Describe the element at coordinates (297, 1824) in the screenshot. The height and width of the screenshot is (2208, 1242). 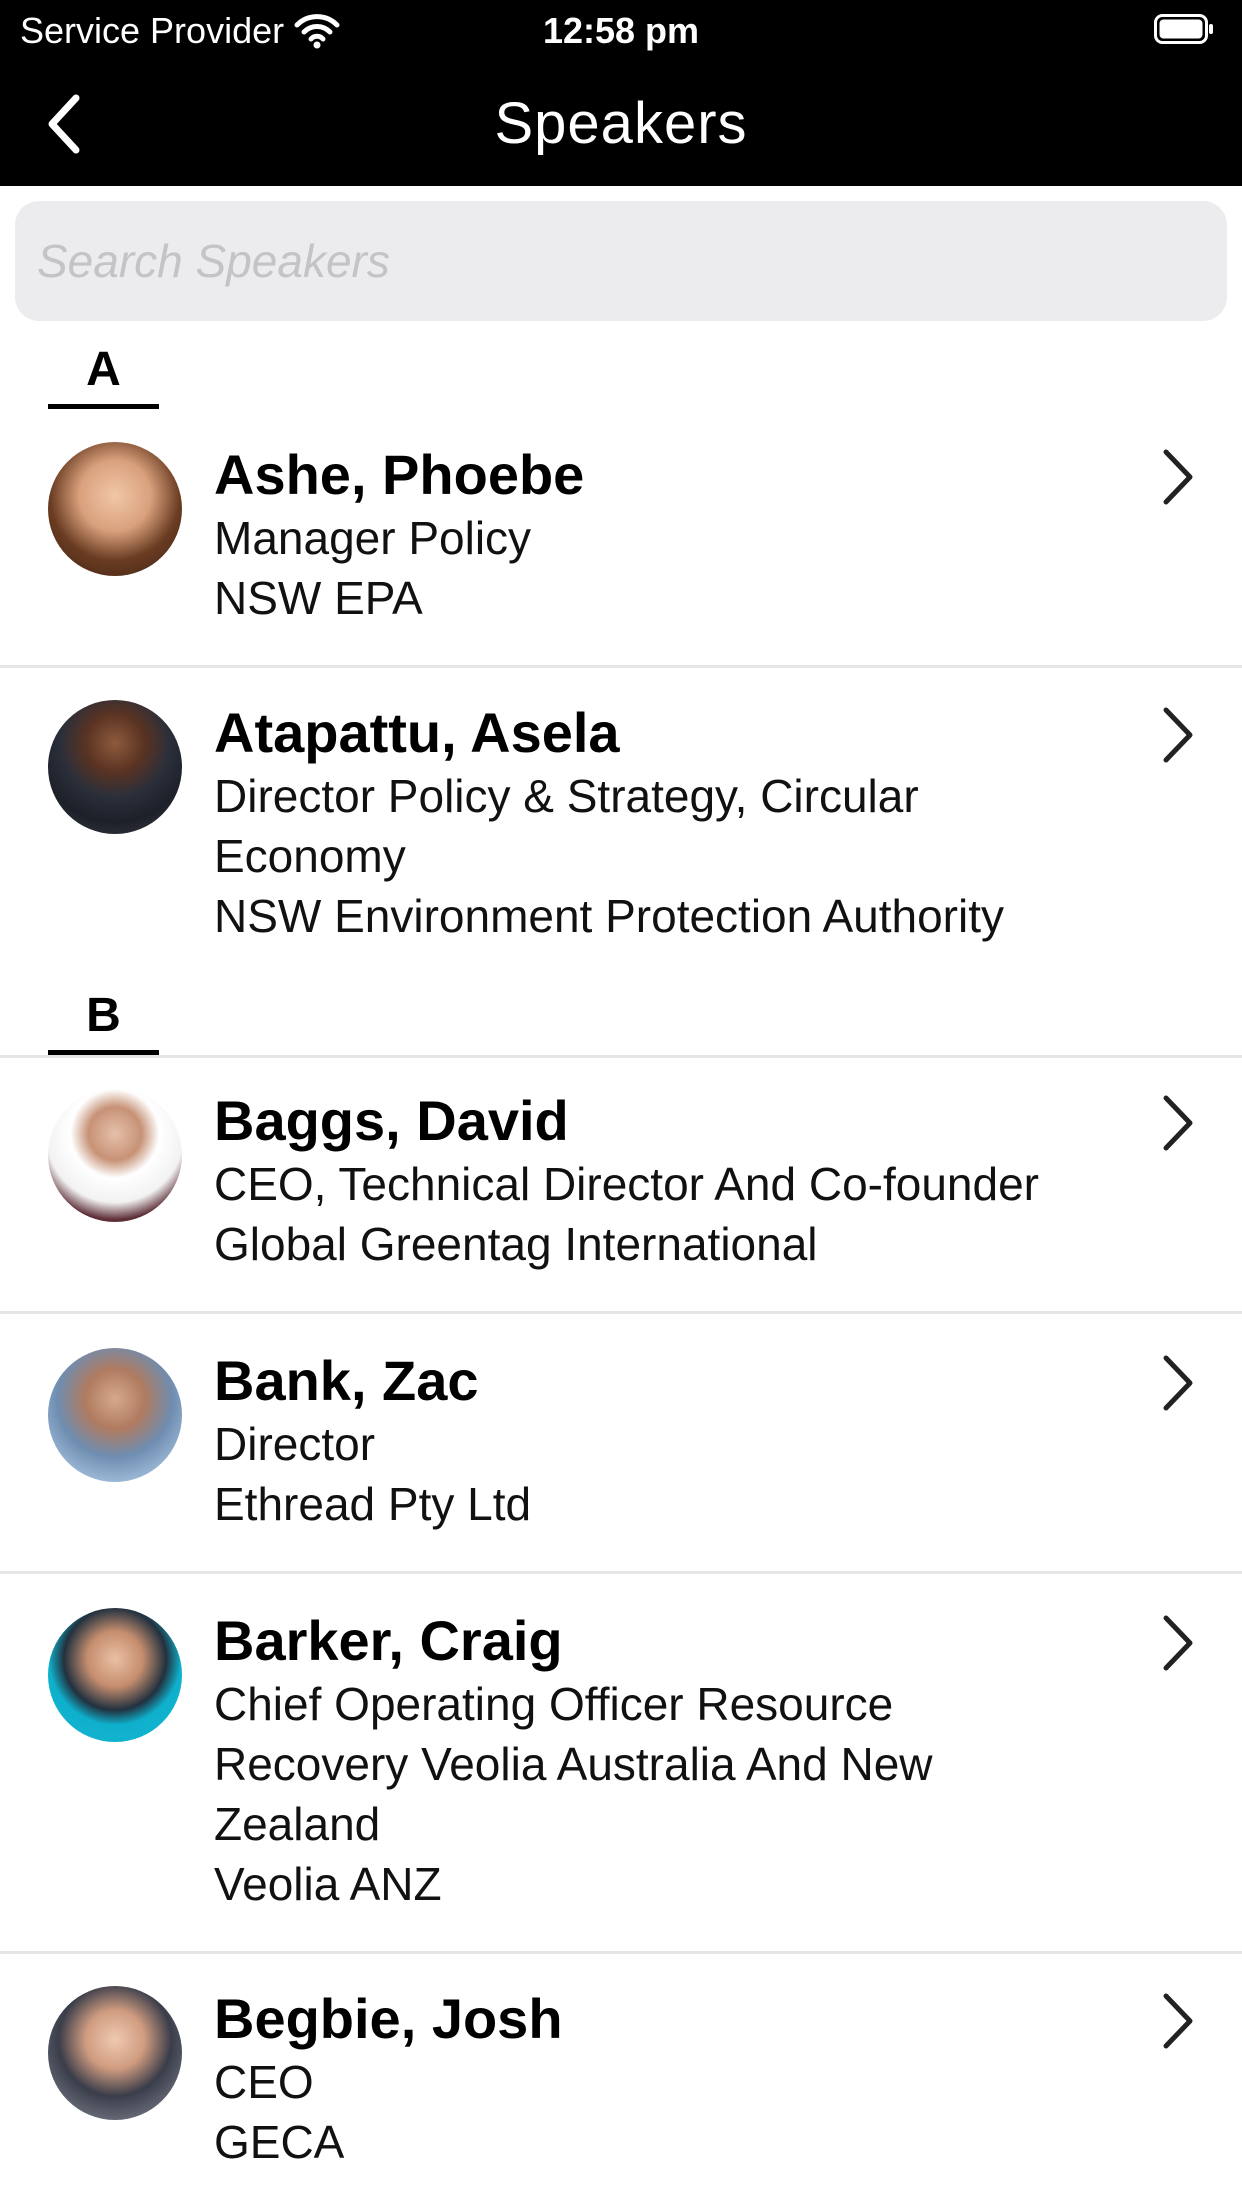
I see `speaker-title-line: Zealand` at that location.